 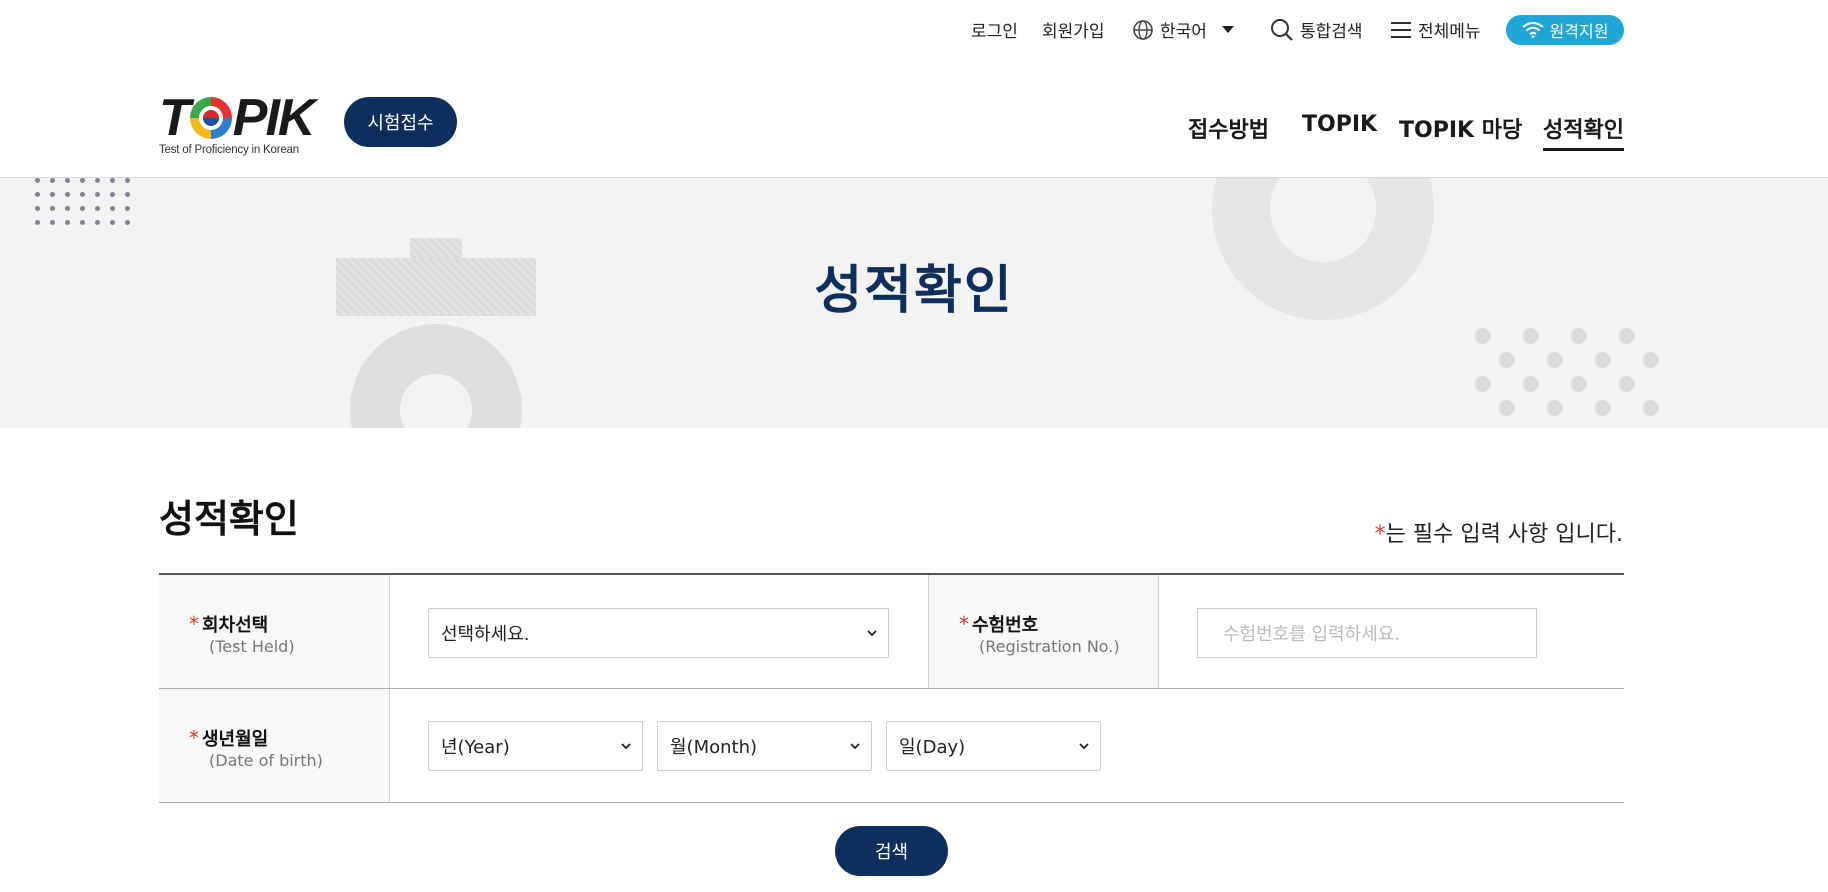 What do you see at coordinates (932, 747) in the screenshot?
I see `birth-day-value: 일(Day)` at bounding box center [932, 747].